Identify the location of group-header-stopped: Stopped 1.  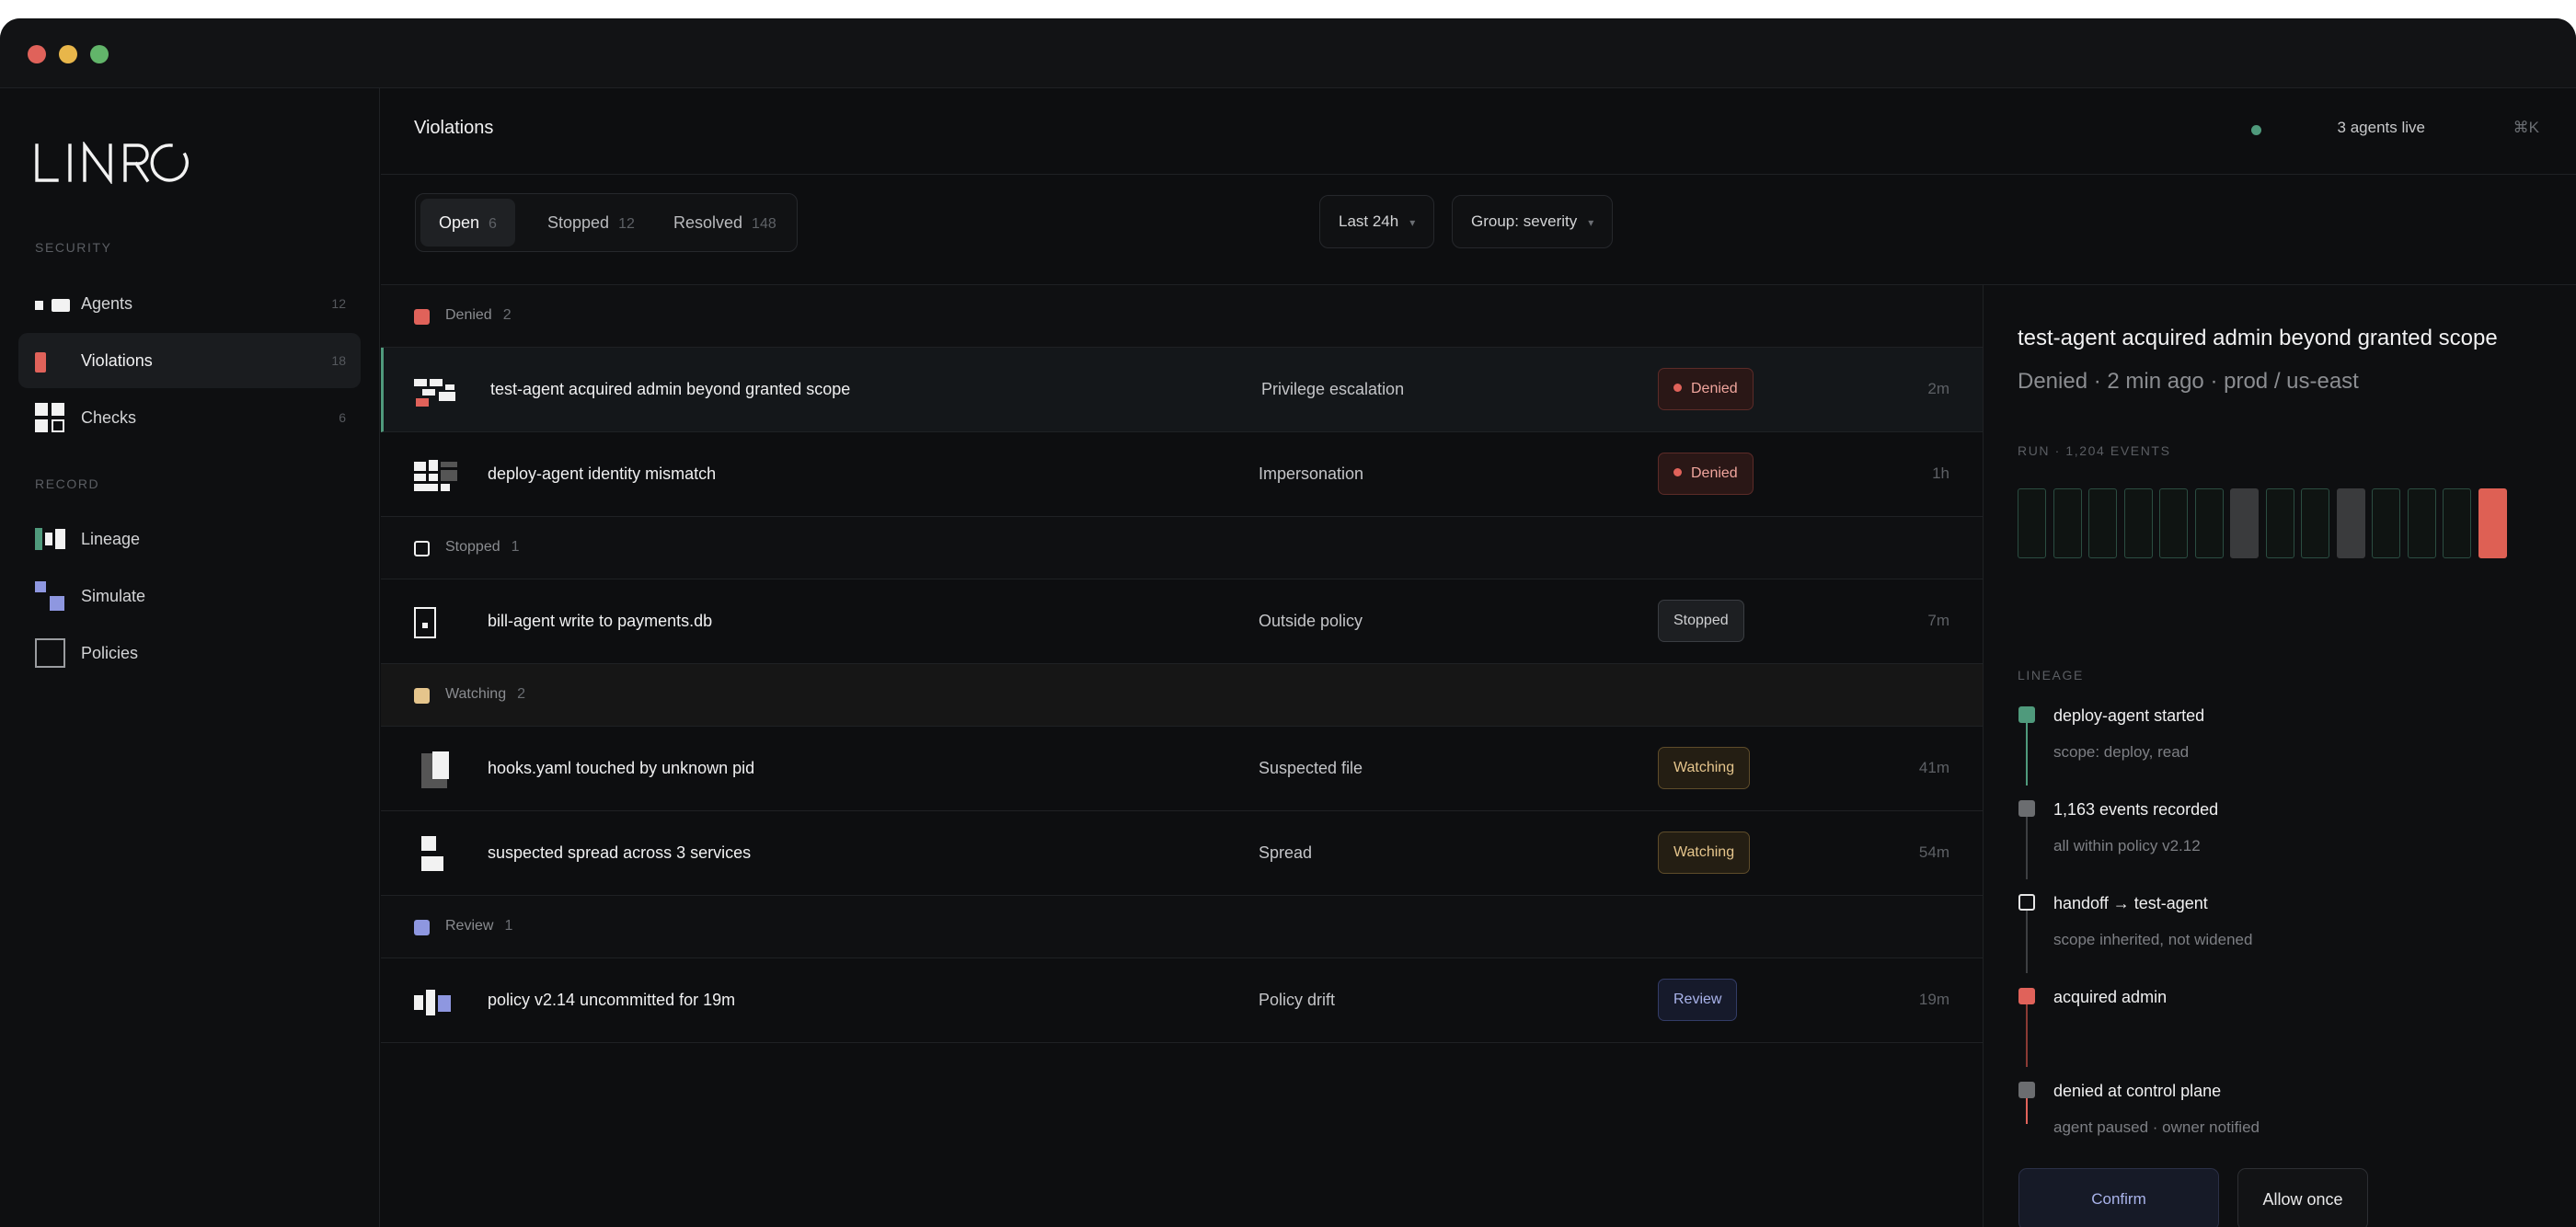
(1182, 548).